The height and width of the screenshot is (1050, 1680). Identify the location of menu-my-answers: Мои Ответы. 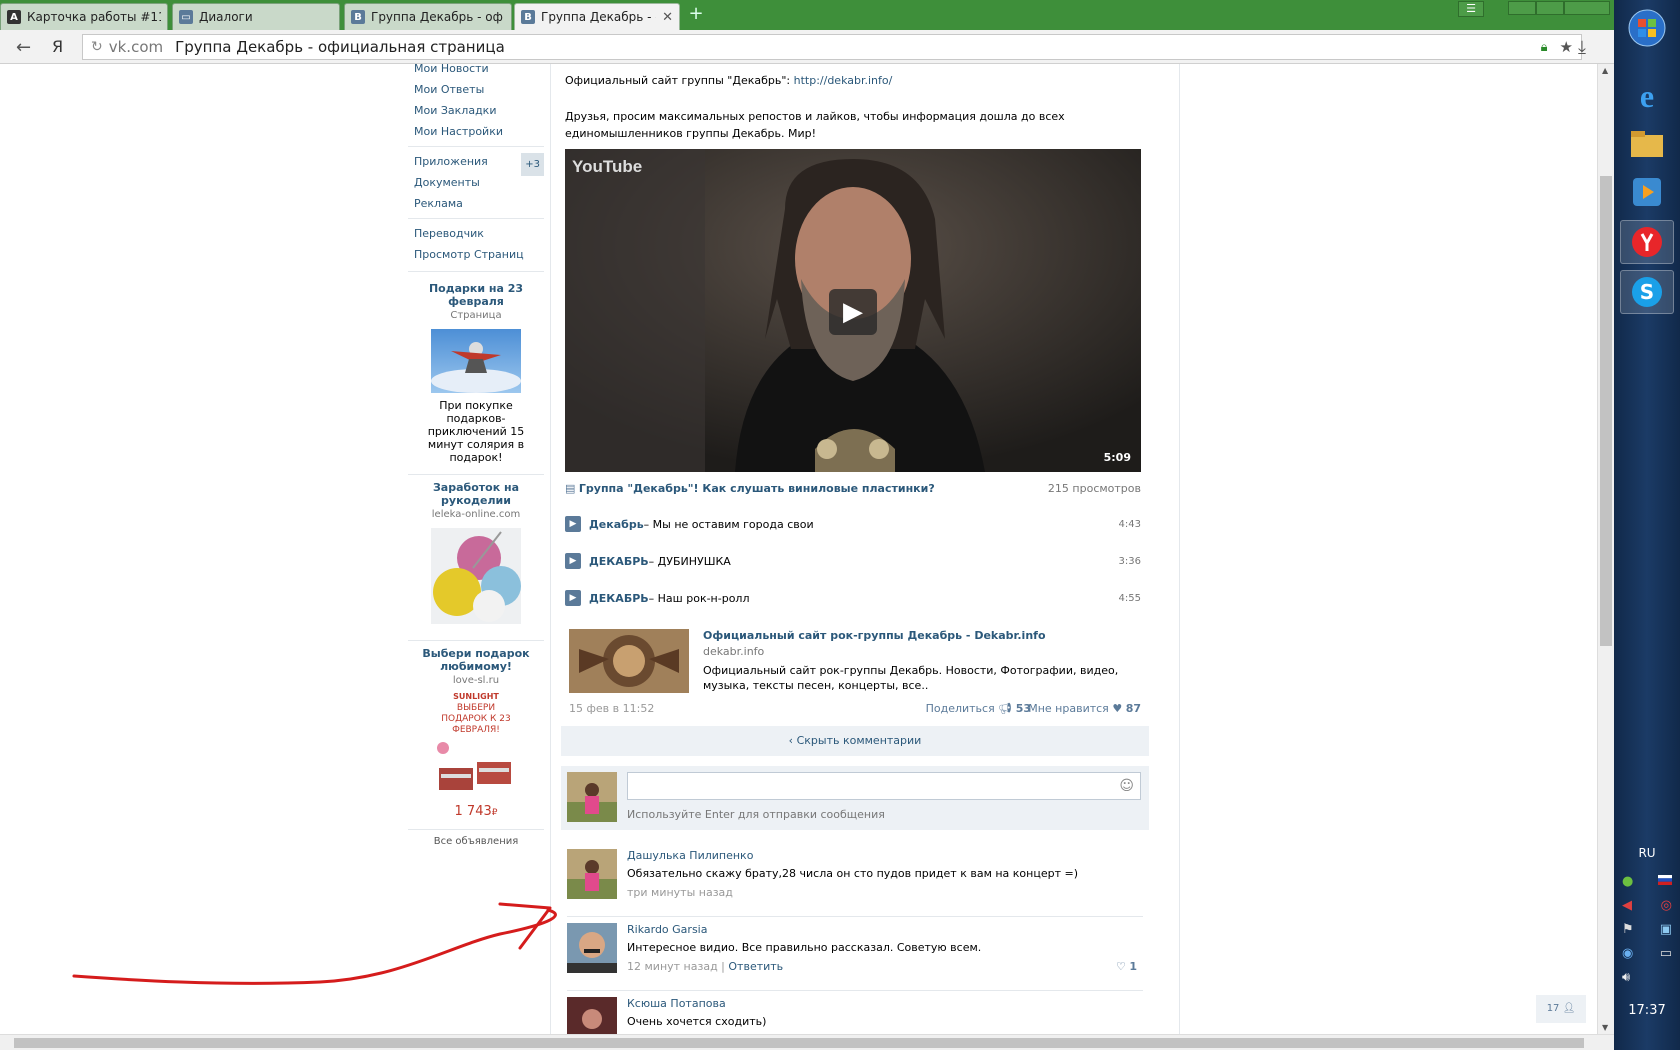
(476, 89).